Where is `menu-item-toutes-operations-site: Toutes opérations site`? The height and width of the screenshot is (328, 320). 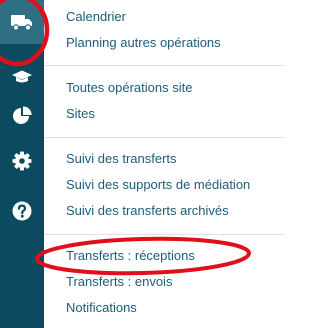 menu-item-toutes-operations-site: Toutes opérations site is located at coordinates (129, 88).